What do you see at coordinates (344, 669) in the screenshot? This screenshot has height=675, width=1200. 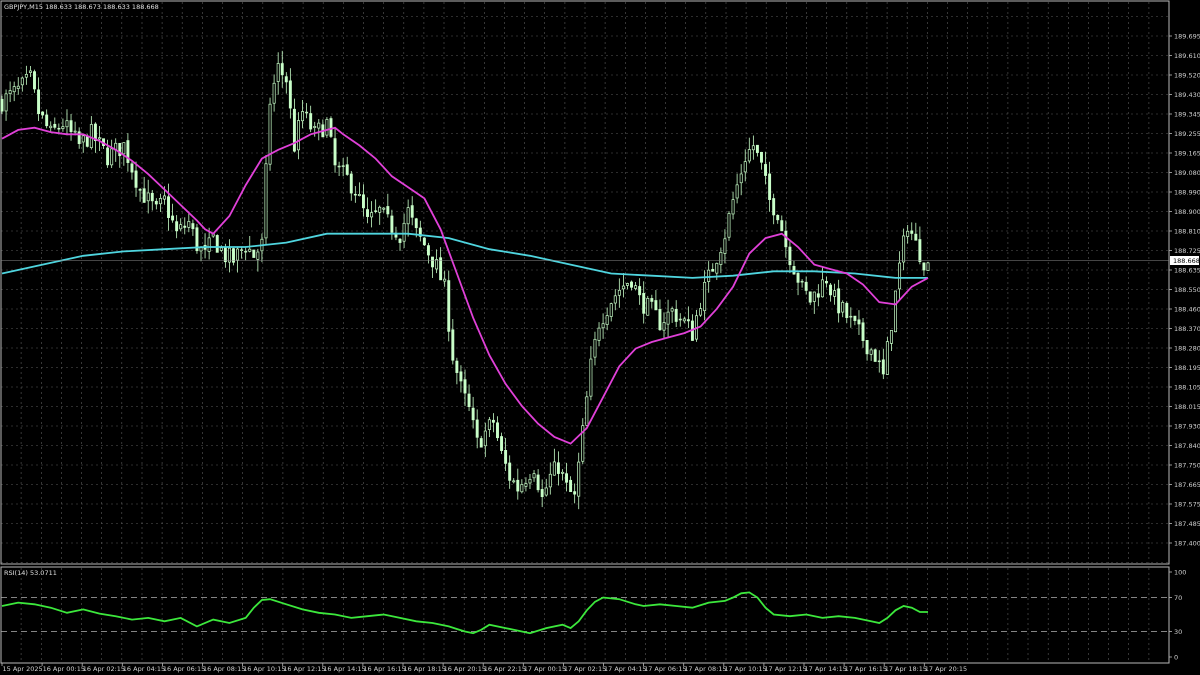 I see `time-tick-label: 16 Apr 14:15` at bounding box center [344, 669].